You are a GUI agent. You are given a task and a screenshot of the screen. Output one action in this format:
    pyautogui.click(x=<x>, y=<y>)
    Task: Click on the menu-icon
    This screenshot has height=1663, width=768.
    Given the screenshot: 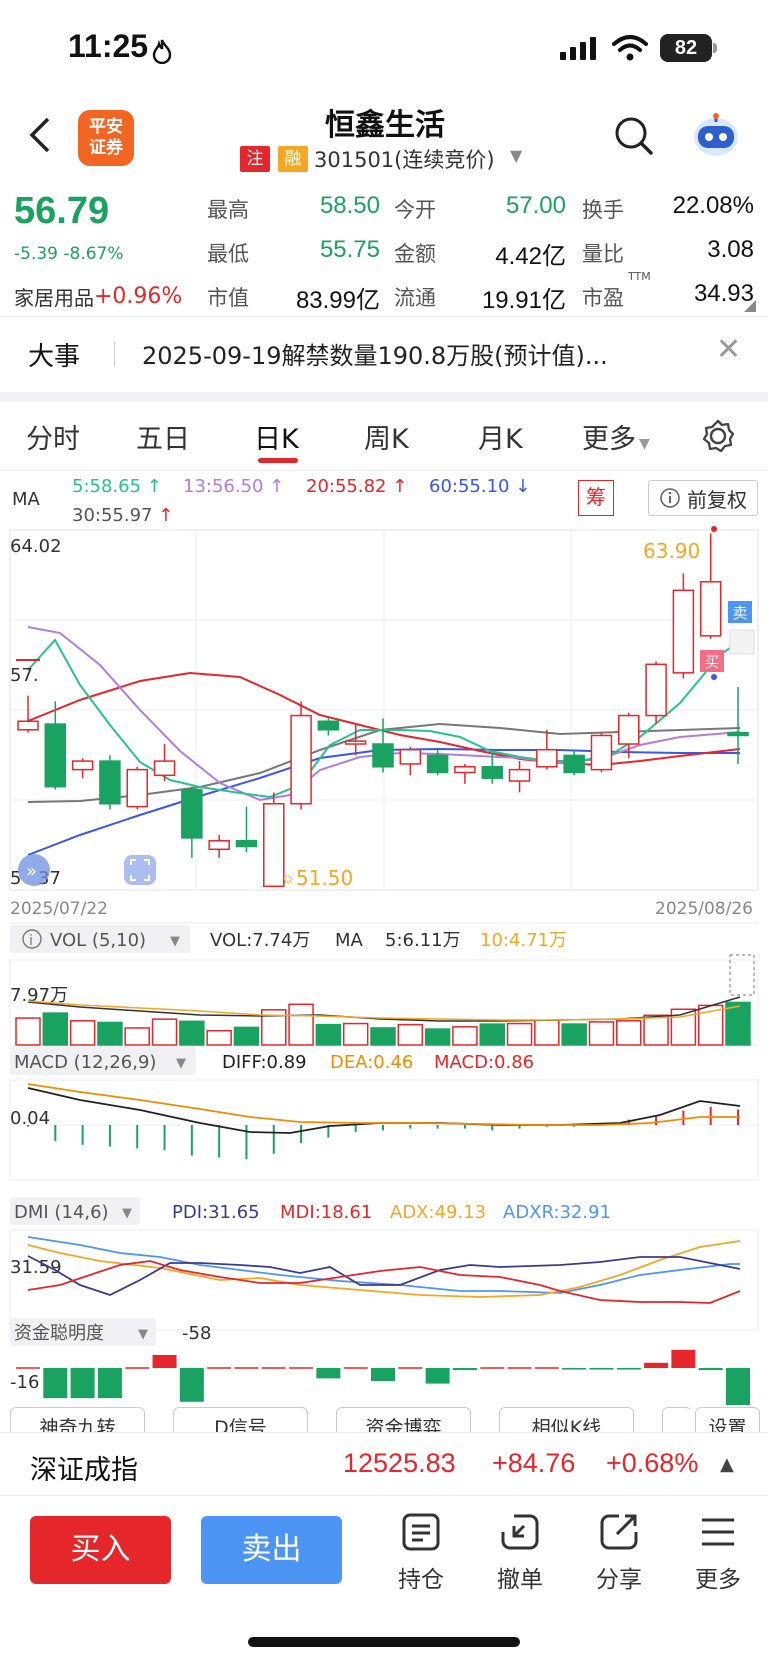 What is the action you would take?
    pyautogui.click(x=718, y=1532)
    